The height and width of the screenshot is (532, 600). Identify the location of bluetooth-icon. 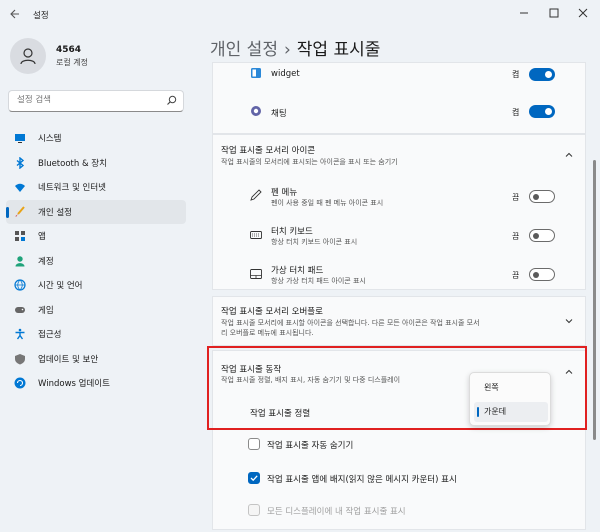
(20, 162).